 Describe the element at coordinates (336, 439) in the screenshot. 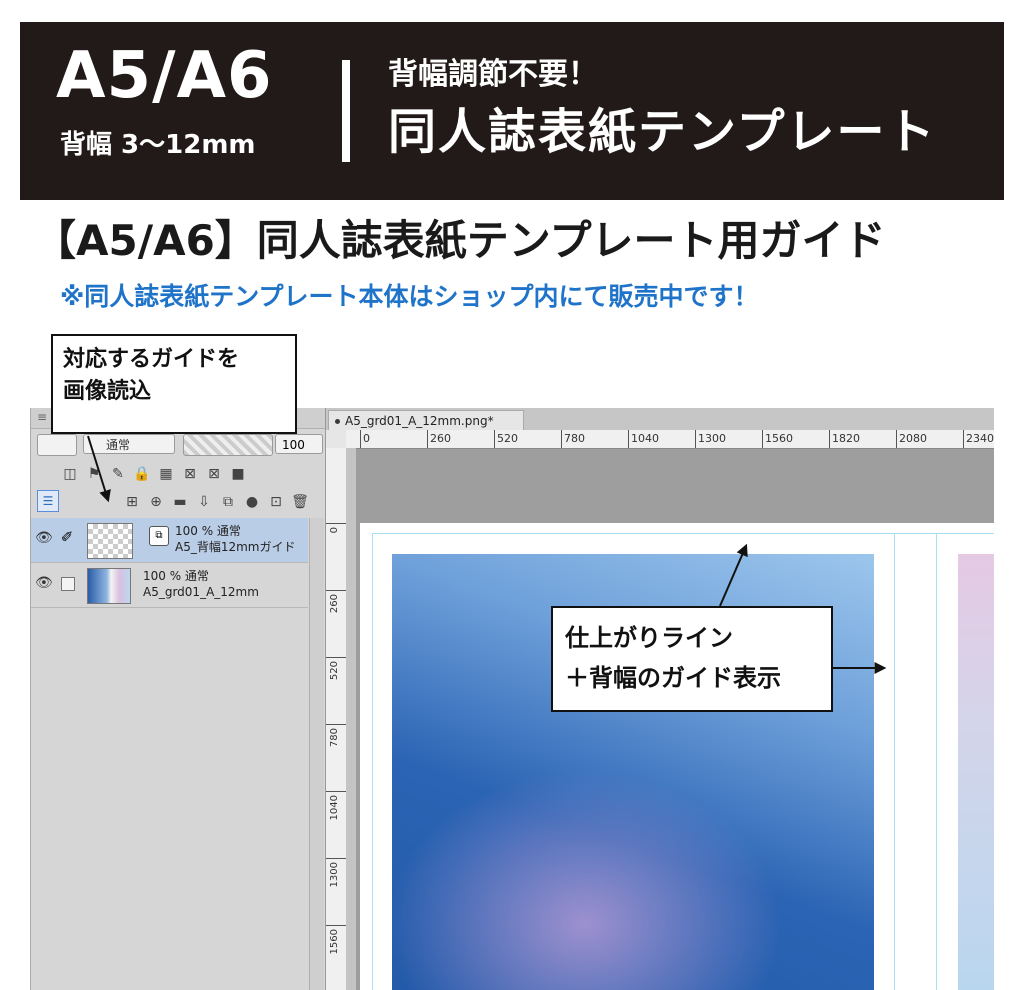

I see `ruler-corner` at that location.